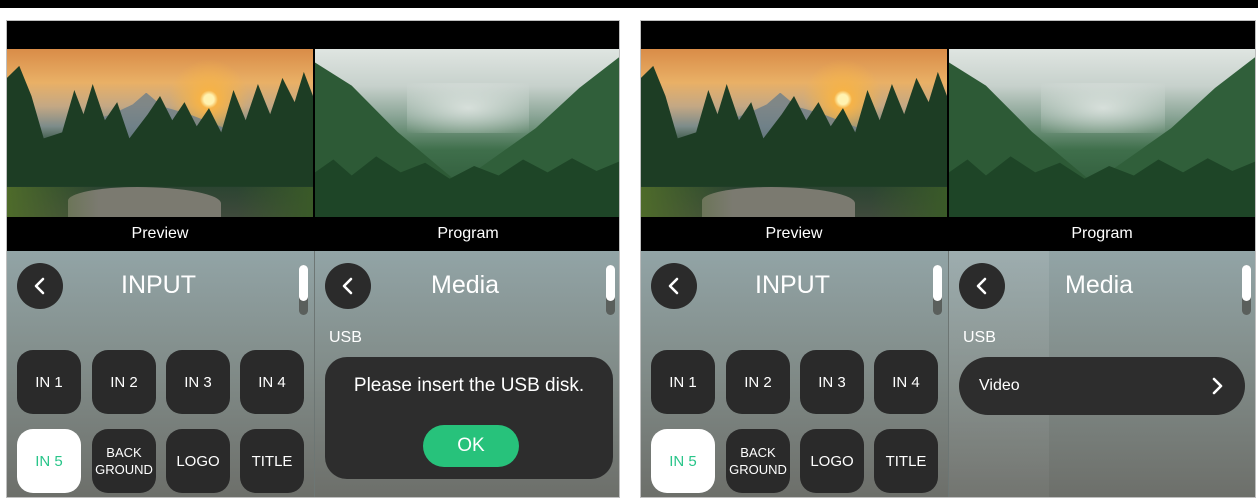 This screenshot has height=504, width=1258. What do you see at coordinates (1217, 386) in the screenshot?
I see `chevron-right-icon` at bounding box center [1217, 386].